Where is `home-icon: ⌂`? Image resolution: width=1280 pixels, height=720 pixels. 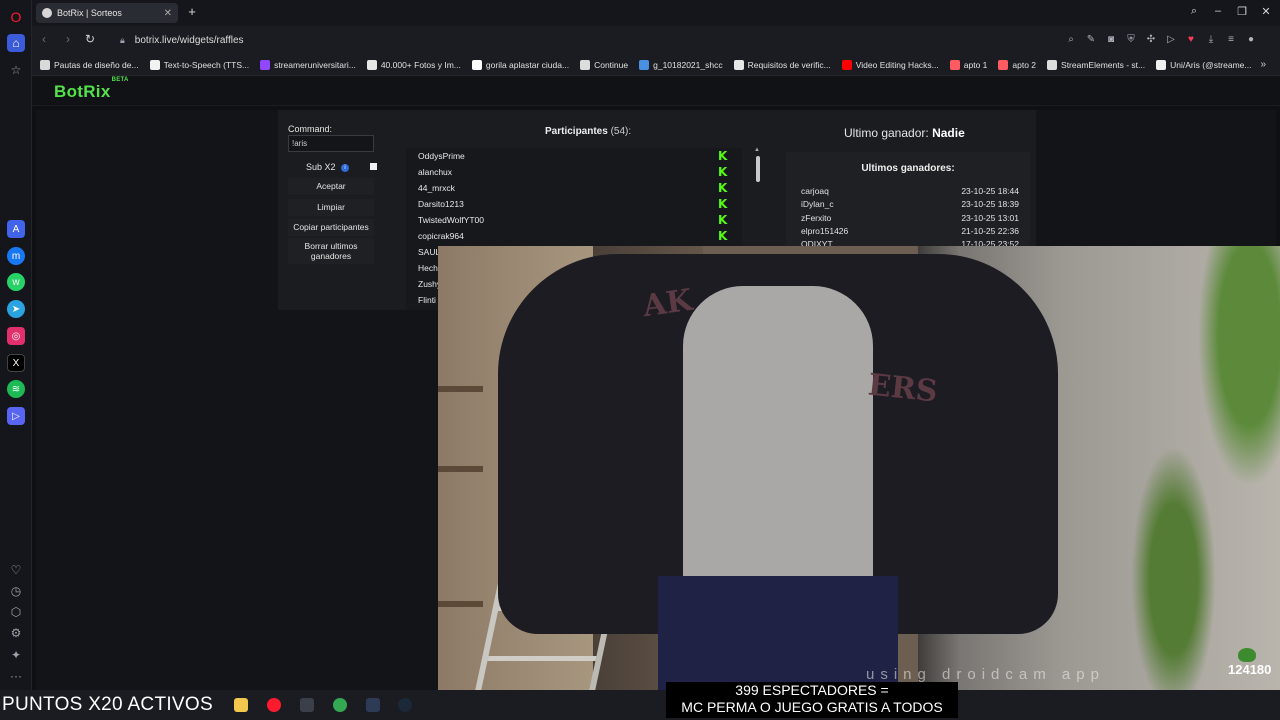 home-icon: ⌂ is located at coordinates (16, 43).